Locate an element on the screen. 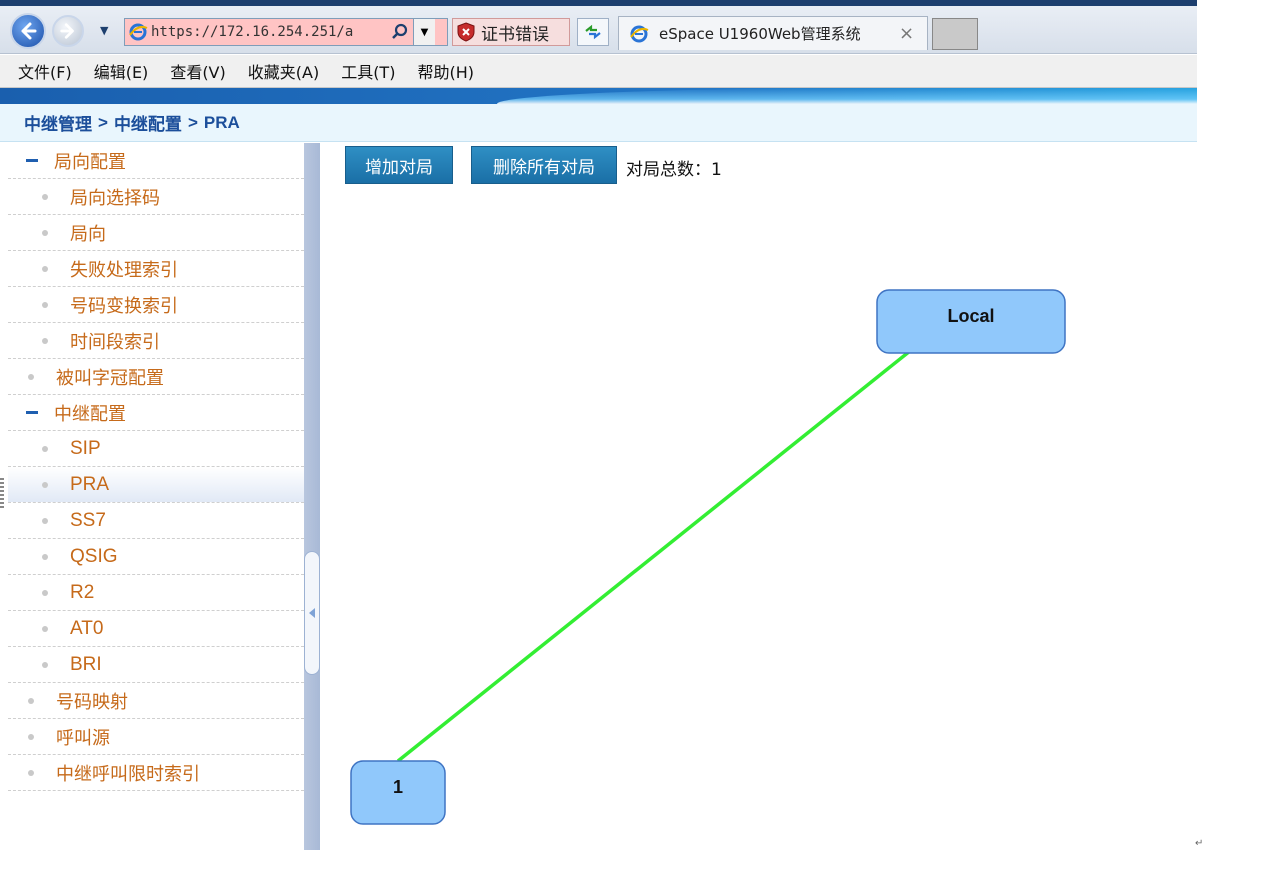  office-count: 对局总数：1 is located at coordinates (674, 167).